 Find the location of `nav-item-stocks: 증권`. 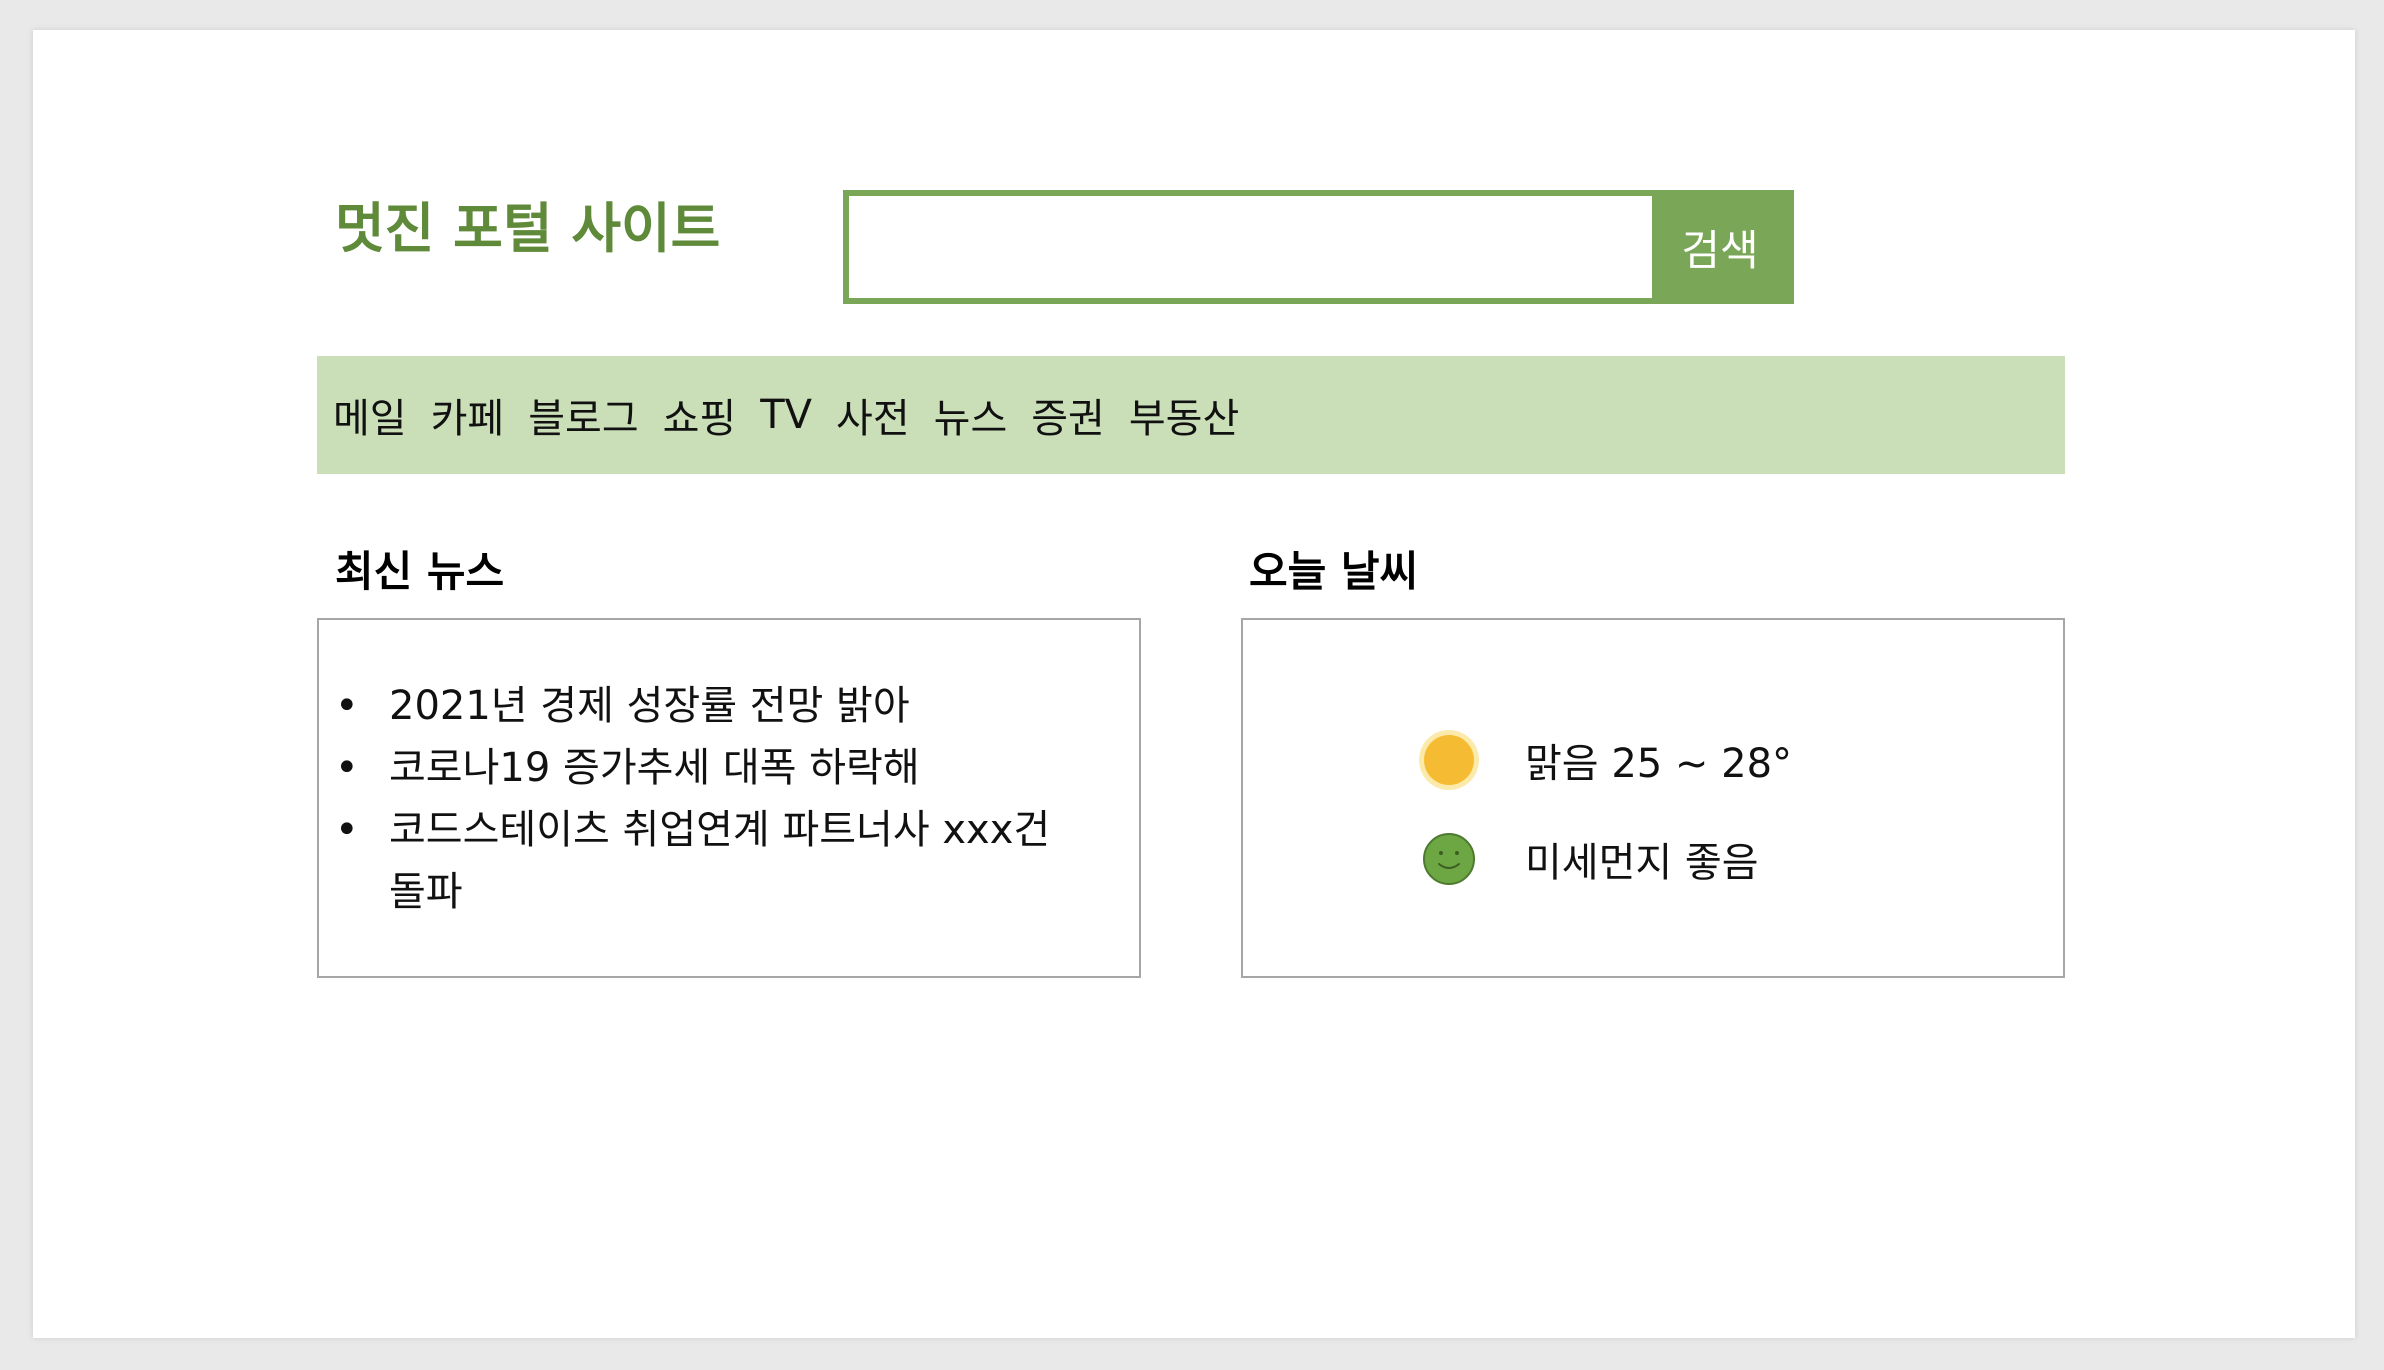

nav-item-stocks: 증권 is located at coordinates (1068, 415).